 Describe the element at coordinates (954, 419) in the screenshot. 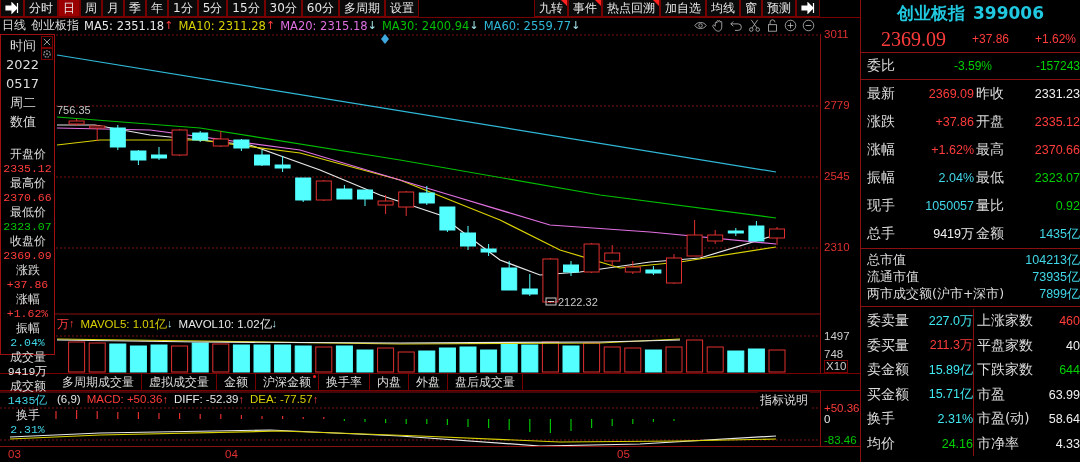

I see `stat-value: 2.31%` at that location.